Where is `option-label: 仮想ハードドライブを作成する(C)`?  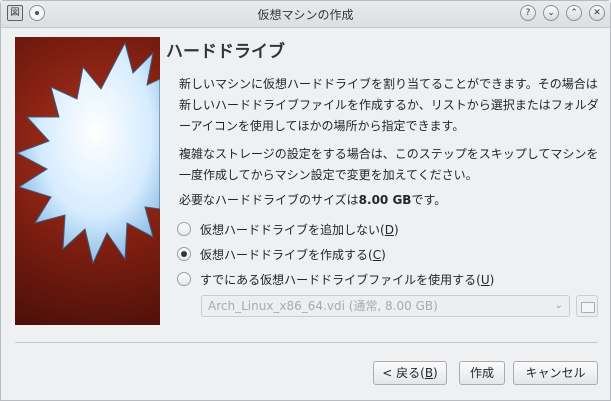 option-label: 仮想ハードドライブを作成する(C) is located at coordinates (293, 254).